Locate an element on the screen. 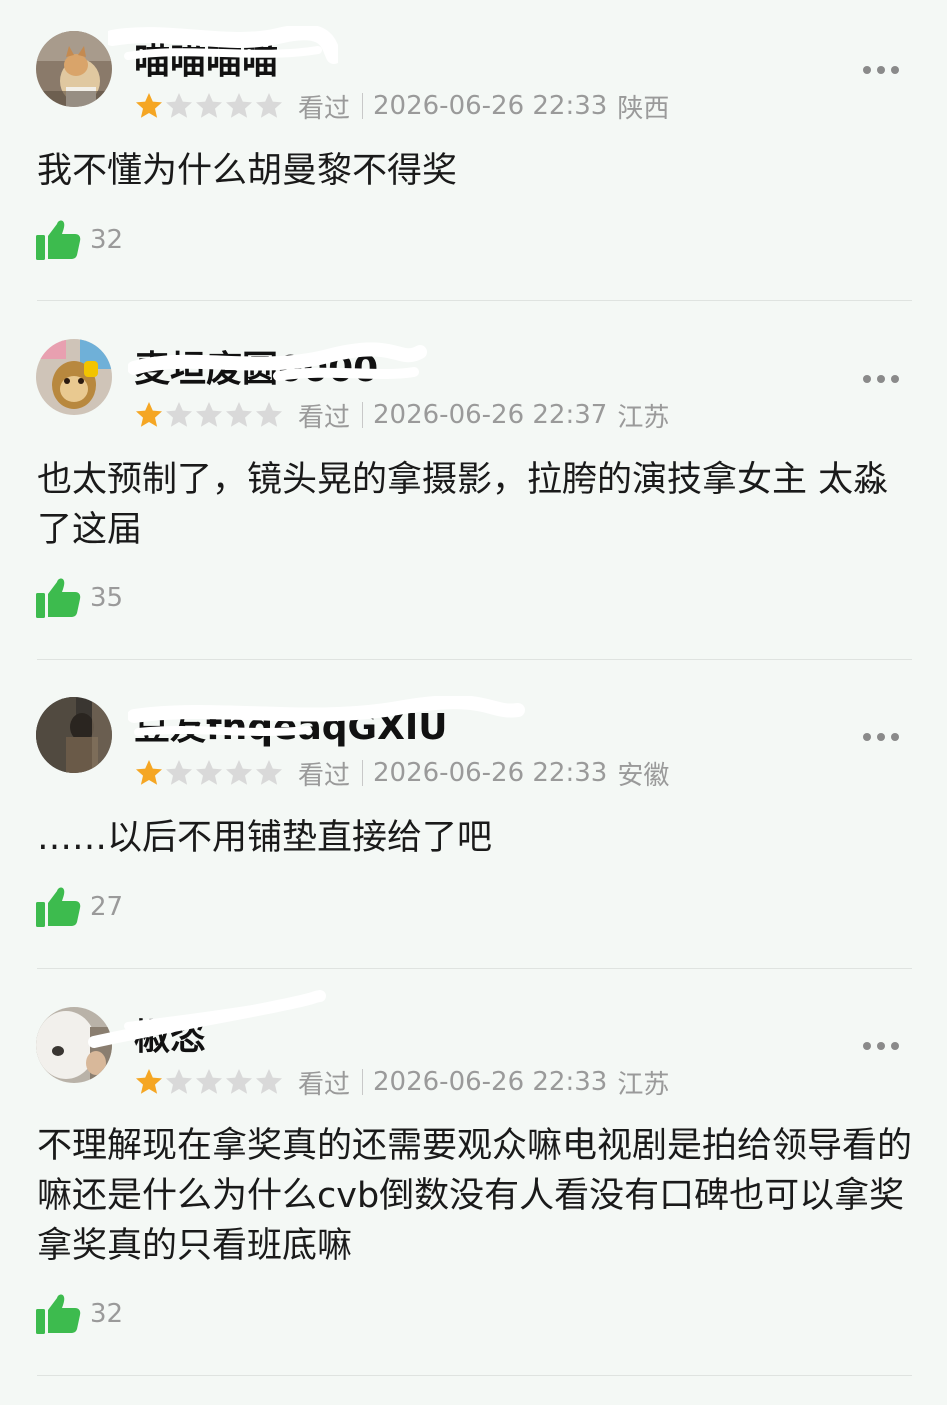 The image size is (947, 1405). rating-meta-row: 看过 2026-06-26 22:37 江苏 is located at coordinates (401, 415).